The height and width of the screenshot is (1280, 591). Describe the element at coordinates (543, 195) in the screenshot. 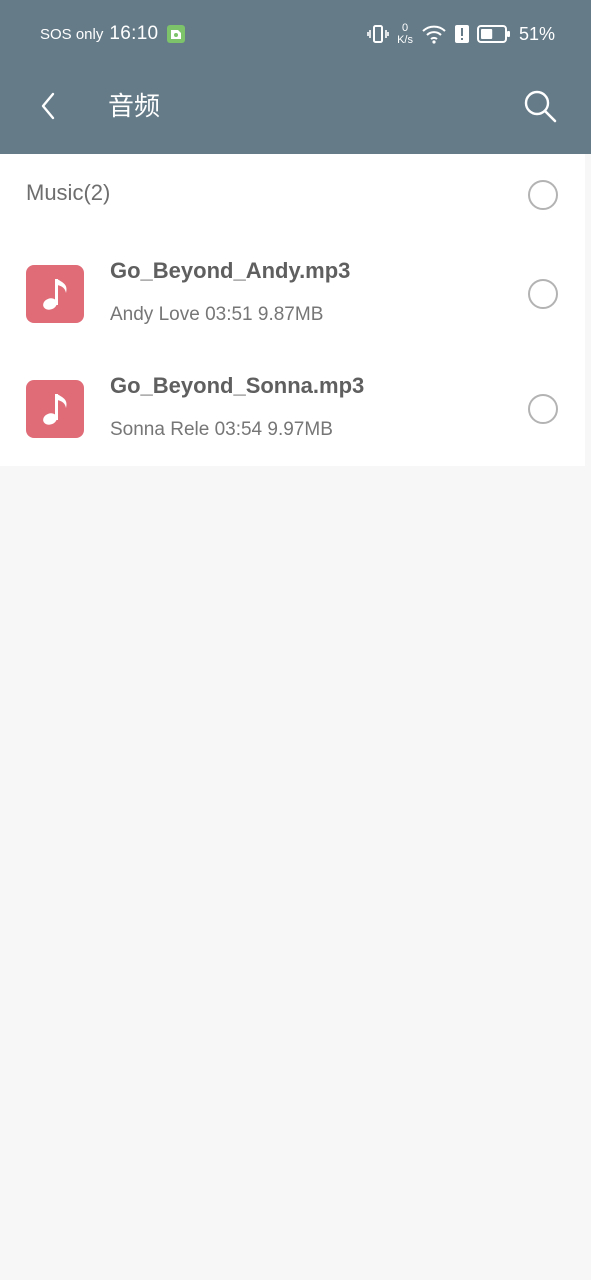

I see `select-all-radio` at that location.